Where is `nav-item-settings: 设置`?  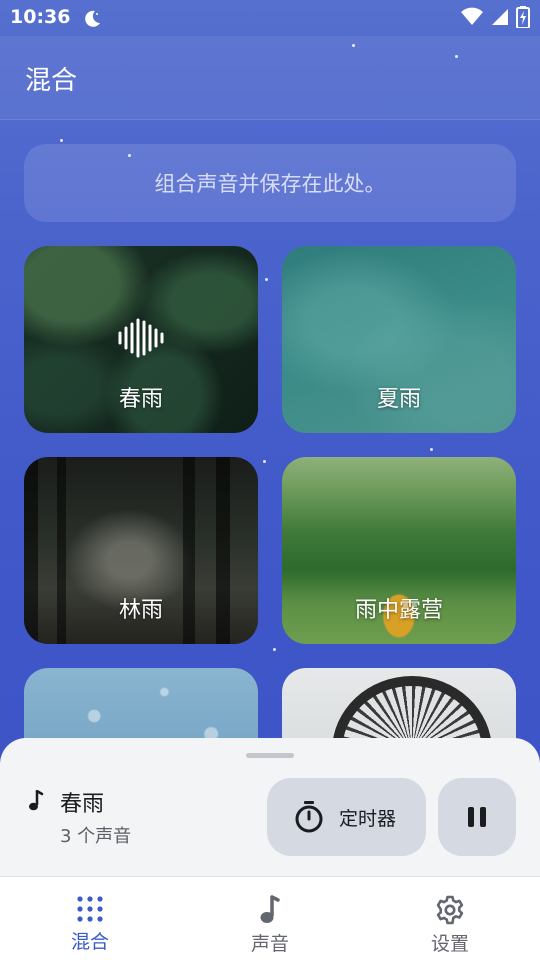
nav-item-settings: 设置 is located at coordinates (450, 918).